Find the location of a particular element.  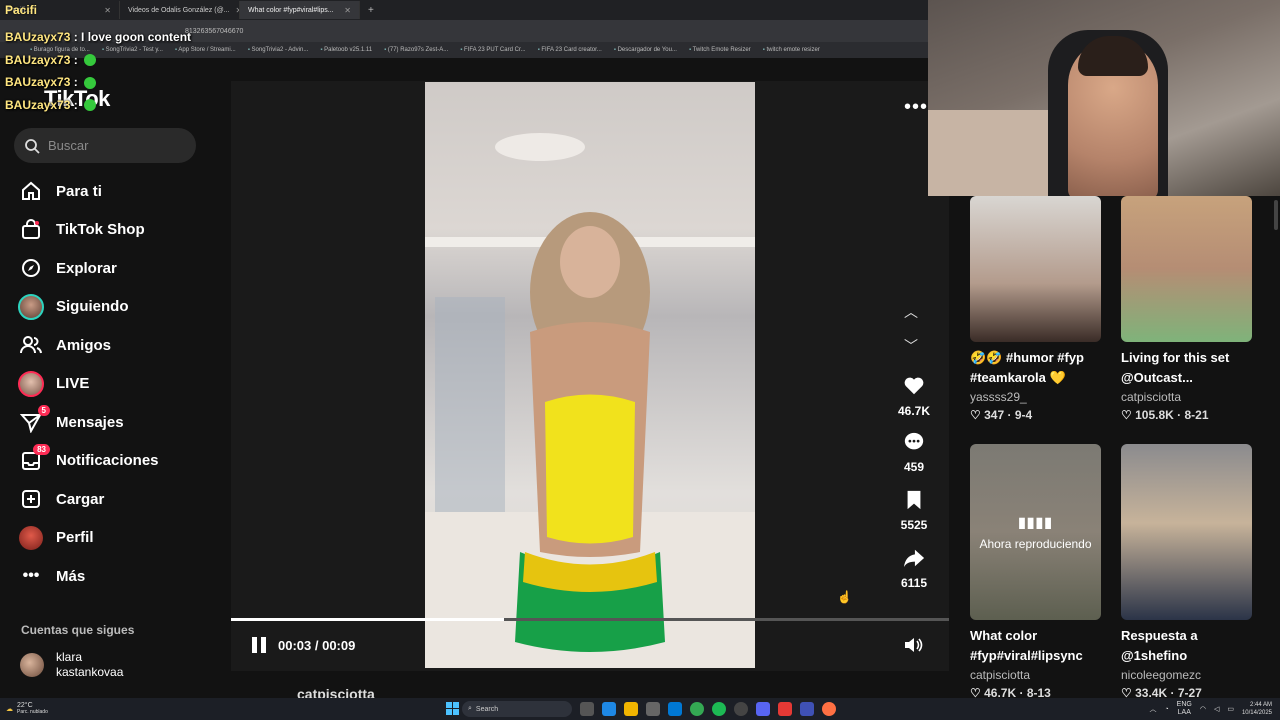

browser-tab: Videos de Odalis González (@...✕ is located at coordinates (180, 10).